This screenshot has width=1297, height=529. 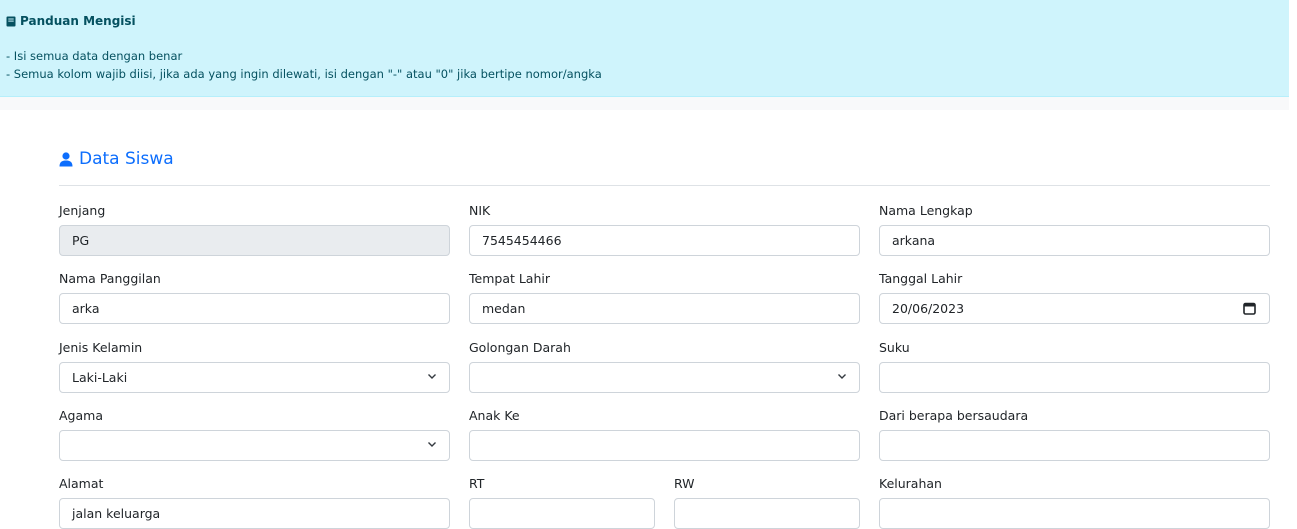 I want to click on kelurahan-input, so click(x=1074, y=513).